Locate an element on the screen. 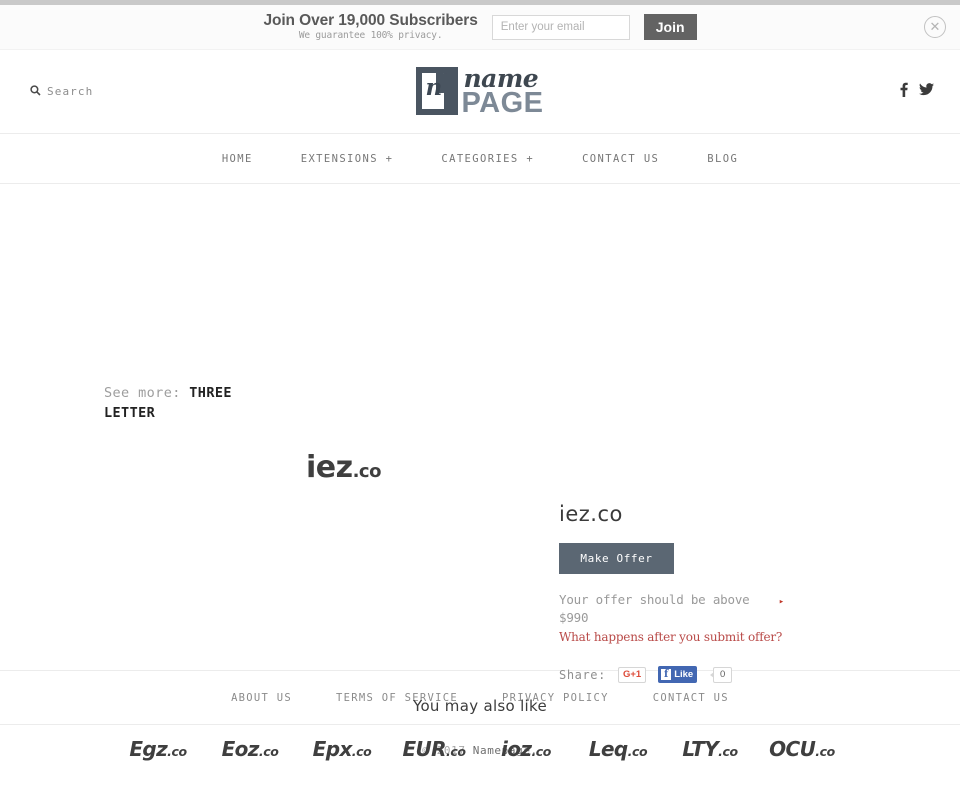  nav-item-extensions: EXTENSIONS + is located at coordinates (347, 159).